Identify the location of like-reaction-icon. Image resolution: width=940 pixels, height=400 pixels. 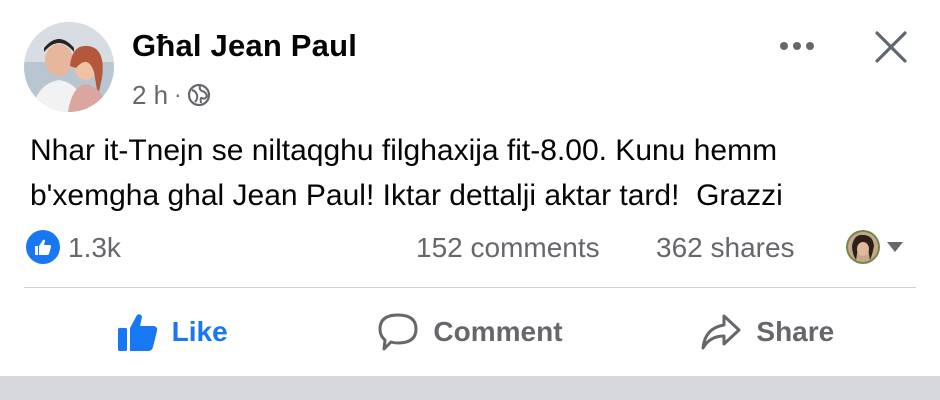
(43, 247).